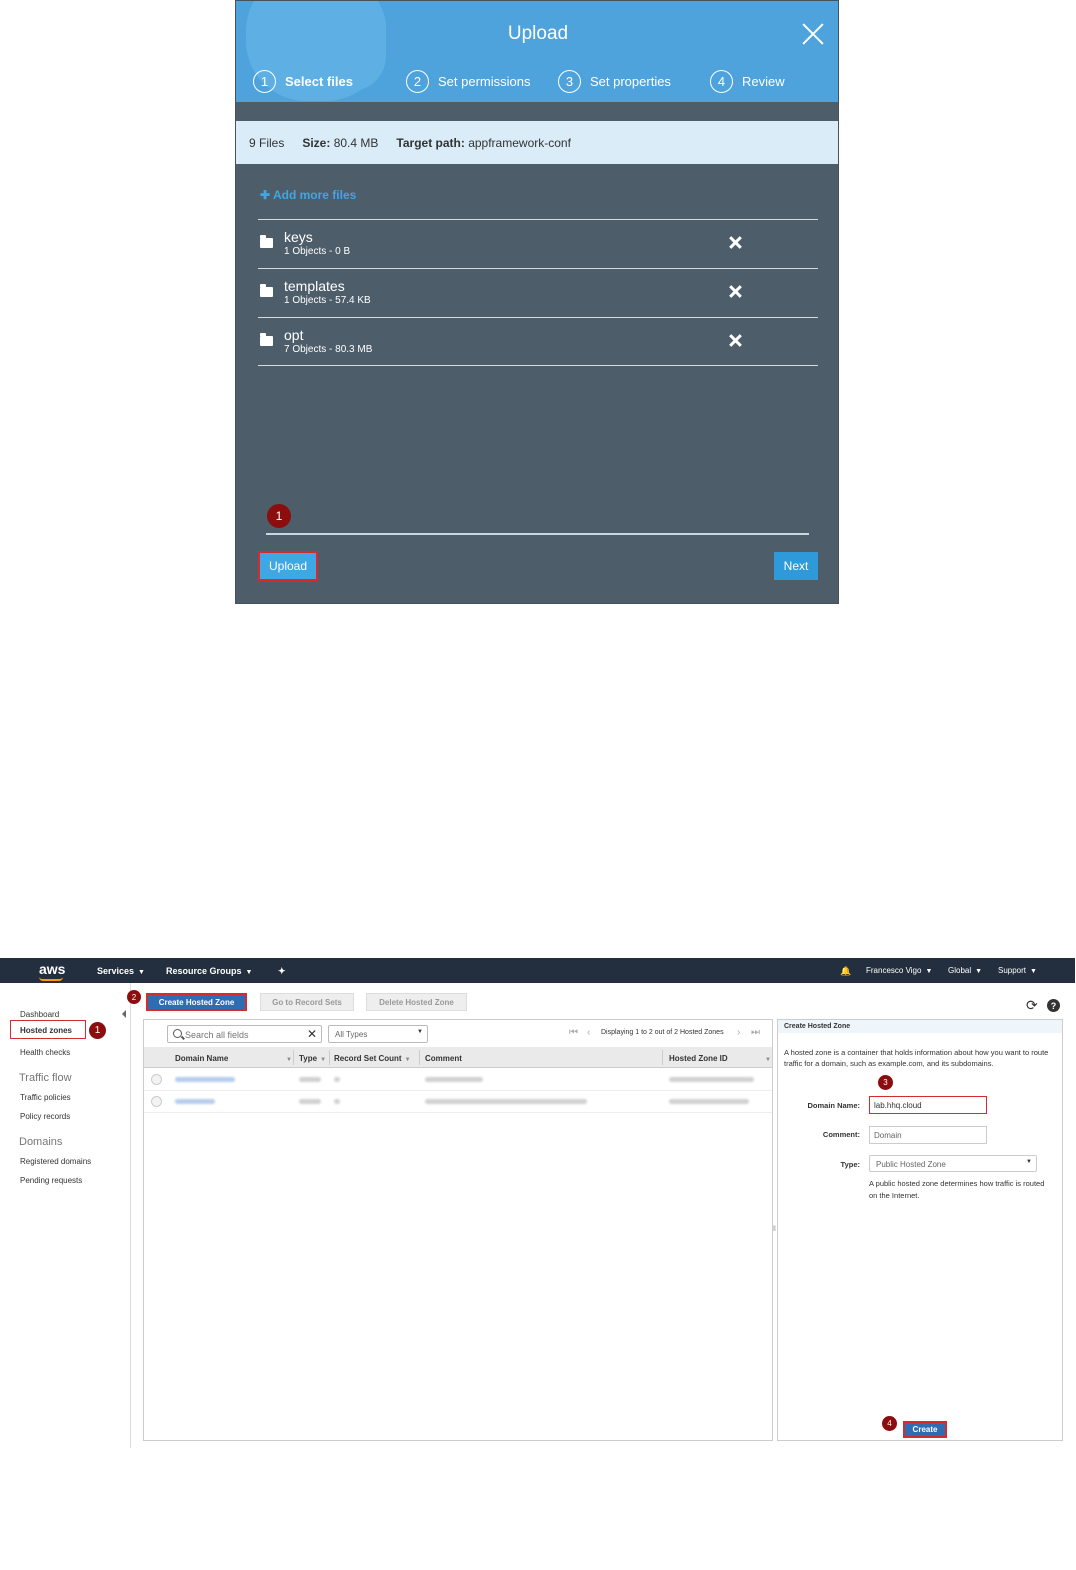 The width and height of the screenshot is (1076, 1570). Describe the element at coordinates (55, 1161) in the screenshot. I see `sidebar-item-registered-domains: Registered domains` at that location.